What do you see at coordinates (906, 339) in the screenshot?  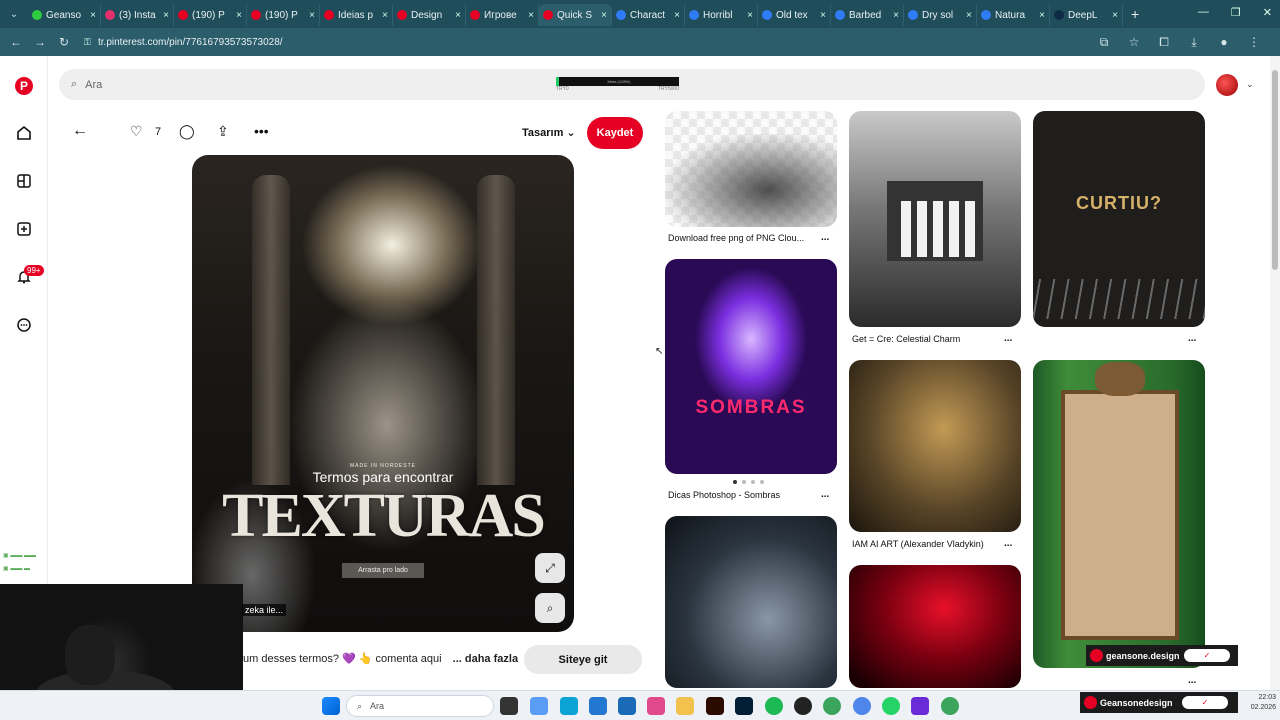 I see `pin-caption: Get = Cre: Celestial Charm` at bounding box center [906, 339].